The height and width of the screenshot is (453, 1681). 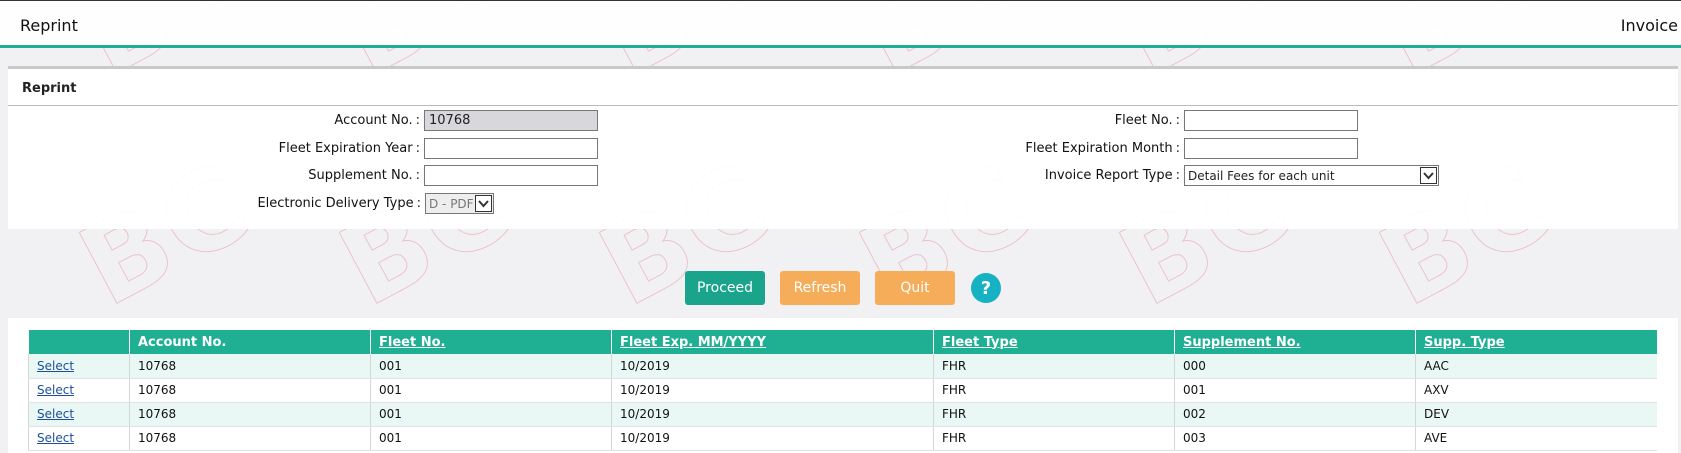 What do you see at coordinates (79, 342) in the screenshot?
I see `col-header-select` at bounding box center [79, 342].